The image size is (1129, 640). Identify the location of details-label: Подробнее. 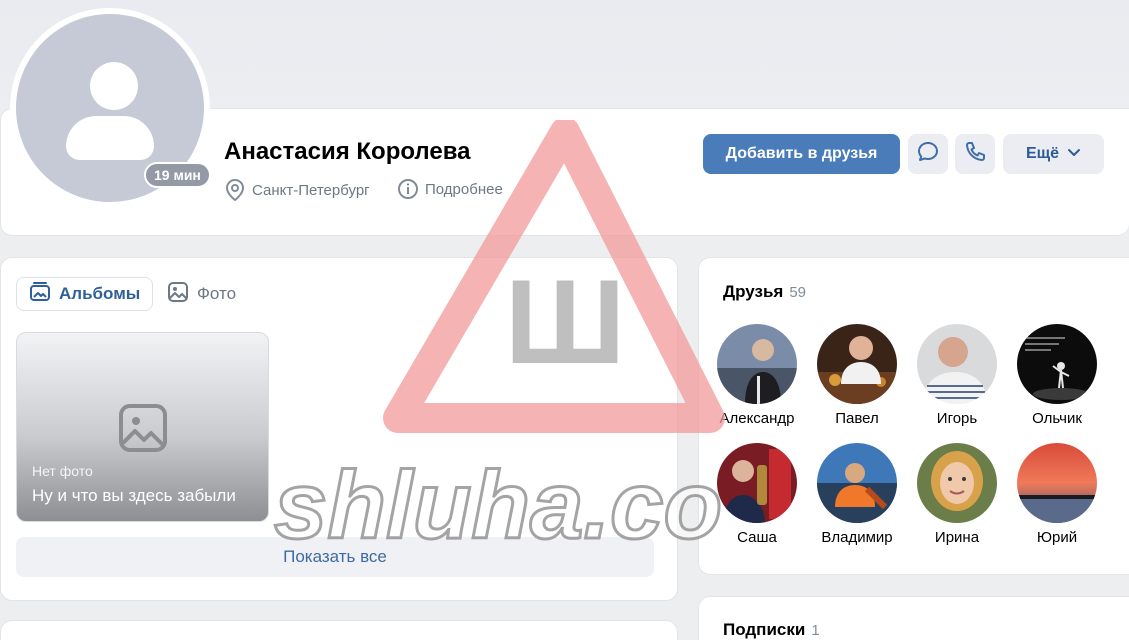
(464, 189).